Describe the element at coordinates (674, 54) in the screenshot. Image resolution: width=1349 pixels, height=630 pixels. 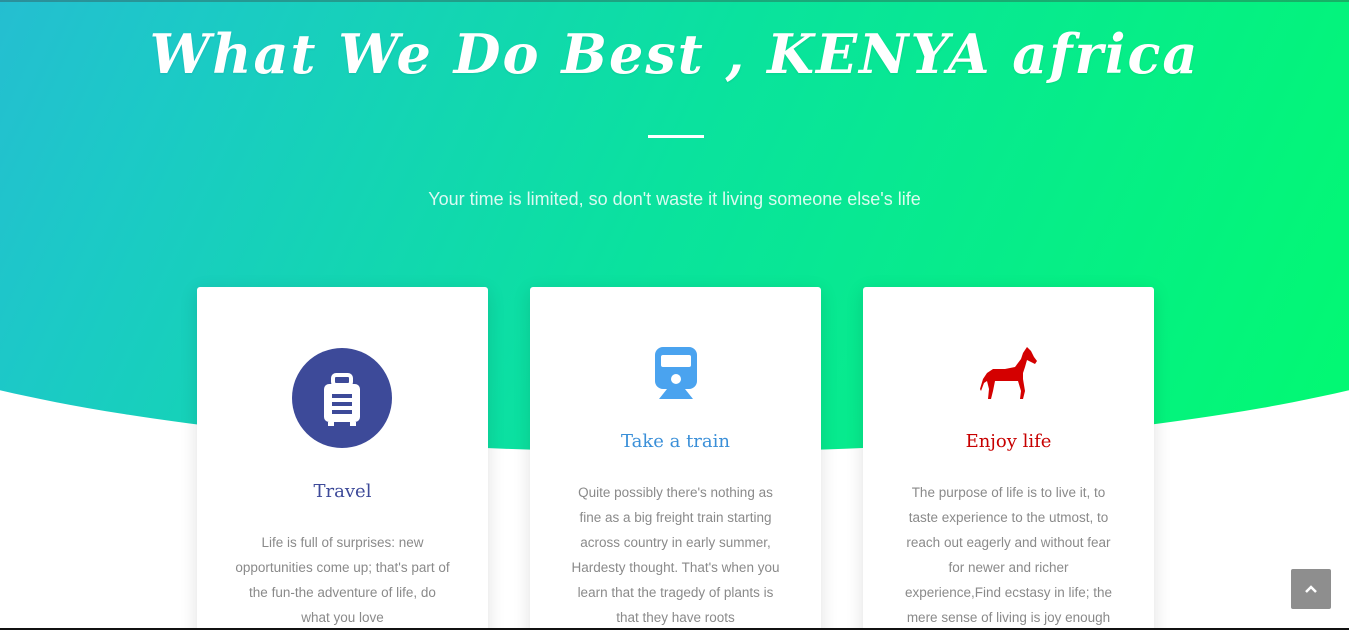
I see `section-title: What We Do Best , KENYA africa` at that location.